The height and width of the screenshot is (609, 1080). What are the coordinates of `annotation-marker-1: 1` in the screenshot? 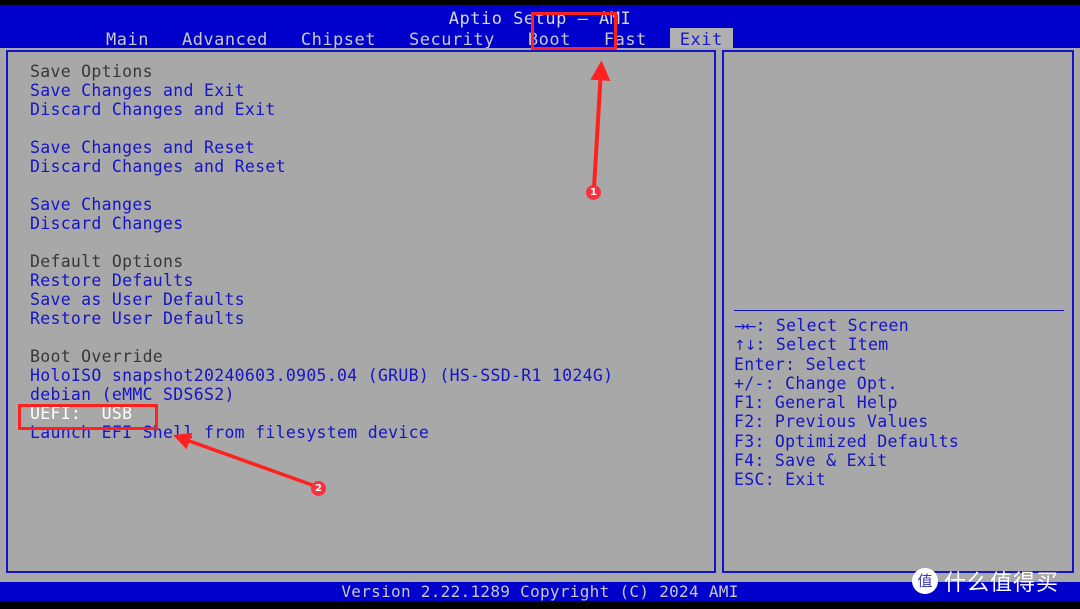 It's located at (593, 192).